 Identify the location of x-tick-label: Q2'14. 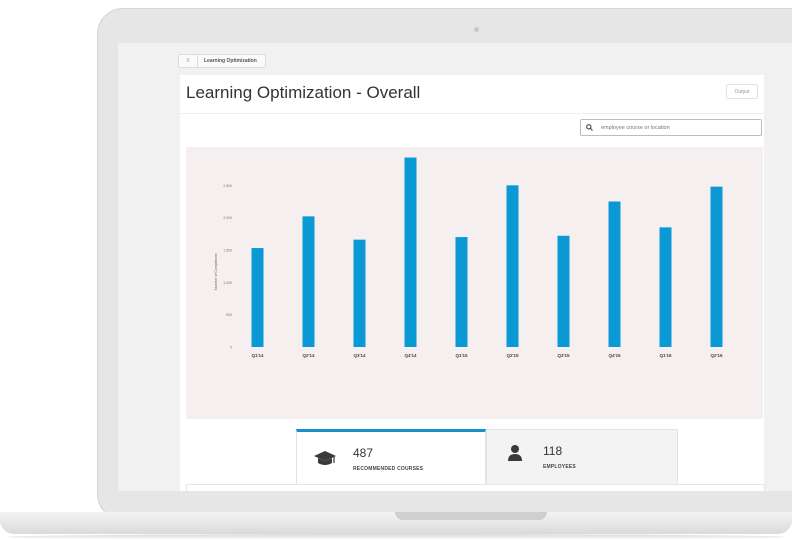
(308, 355).